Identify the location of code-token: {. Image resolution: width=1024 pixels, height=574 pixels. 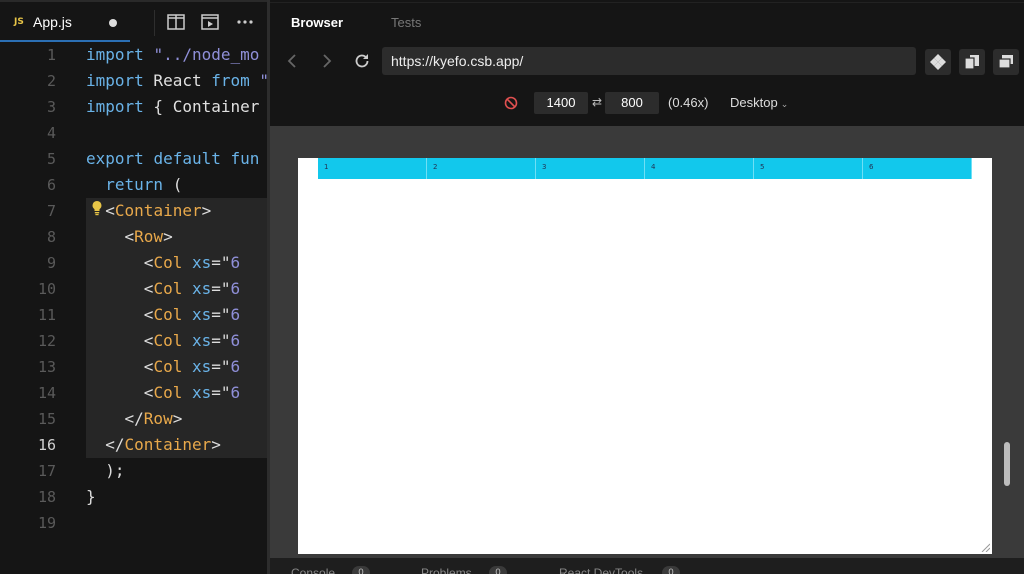
(158, 106).